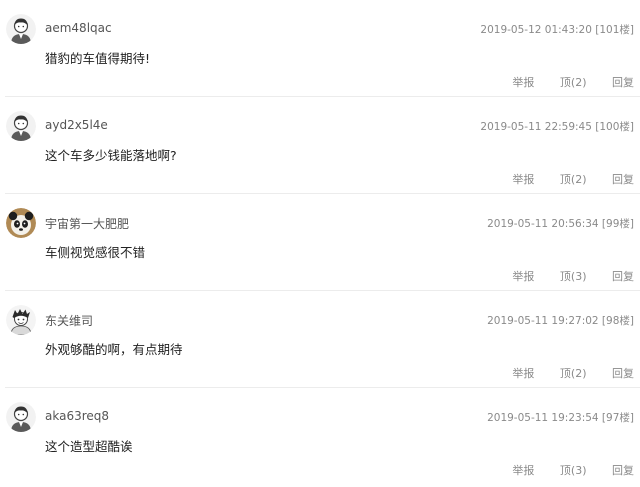 This screenshot has height=487, width=640. I want to click on username: ayd2x5l4e, so click(76, 125).